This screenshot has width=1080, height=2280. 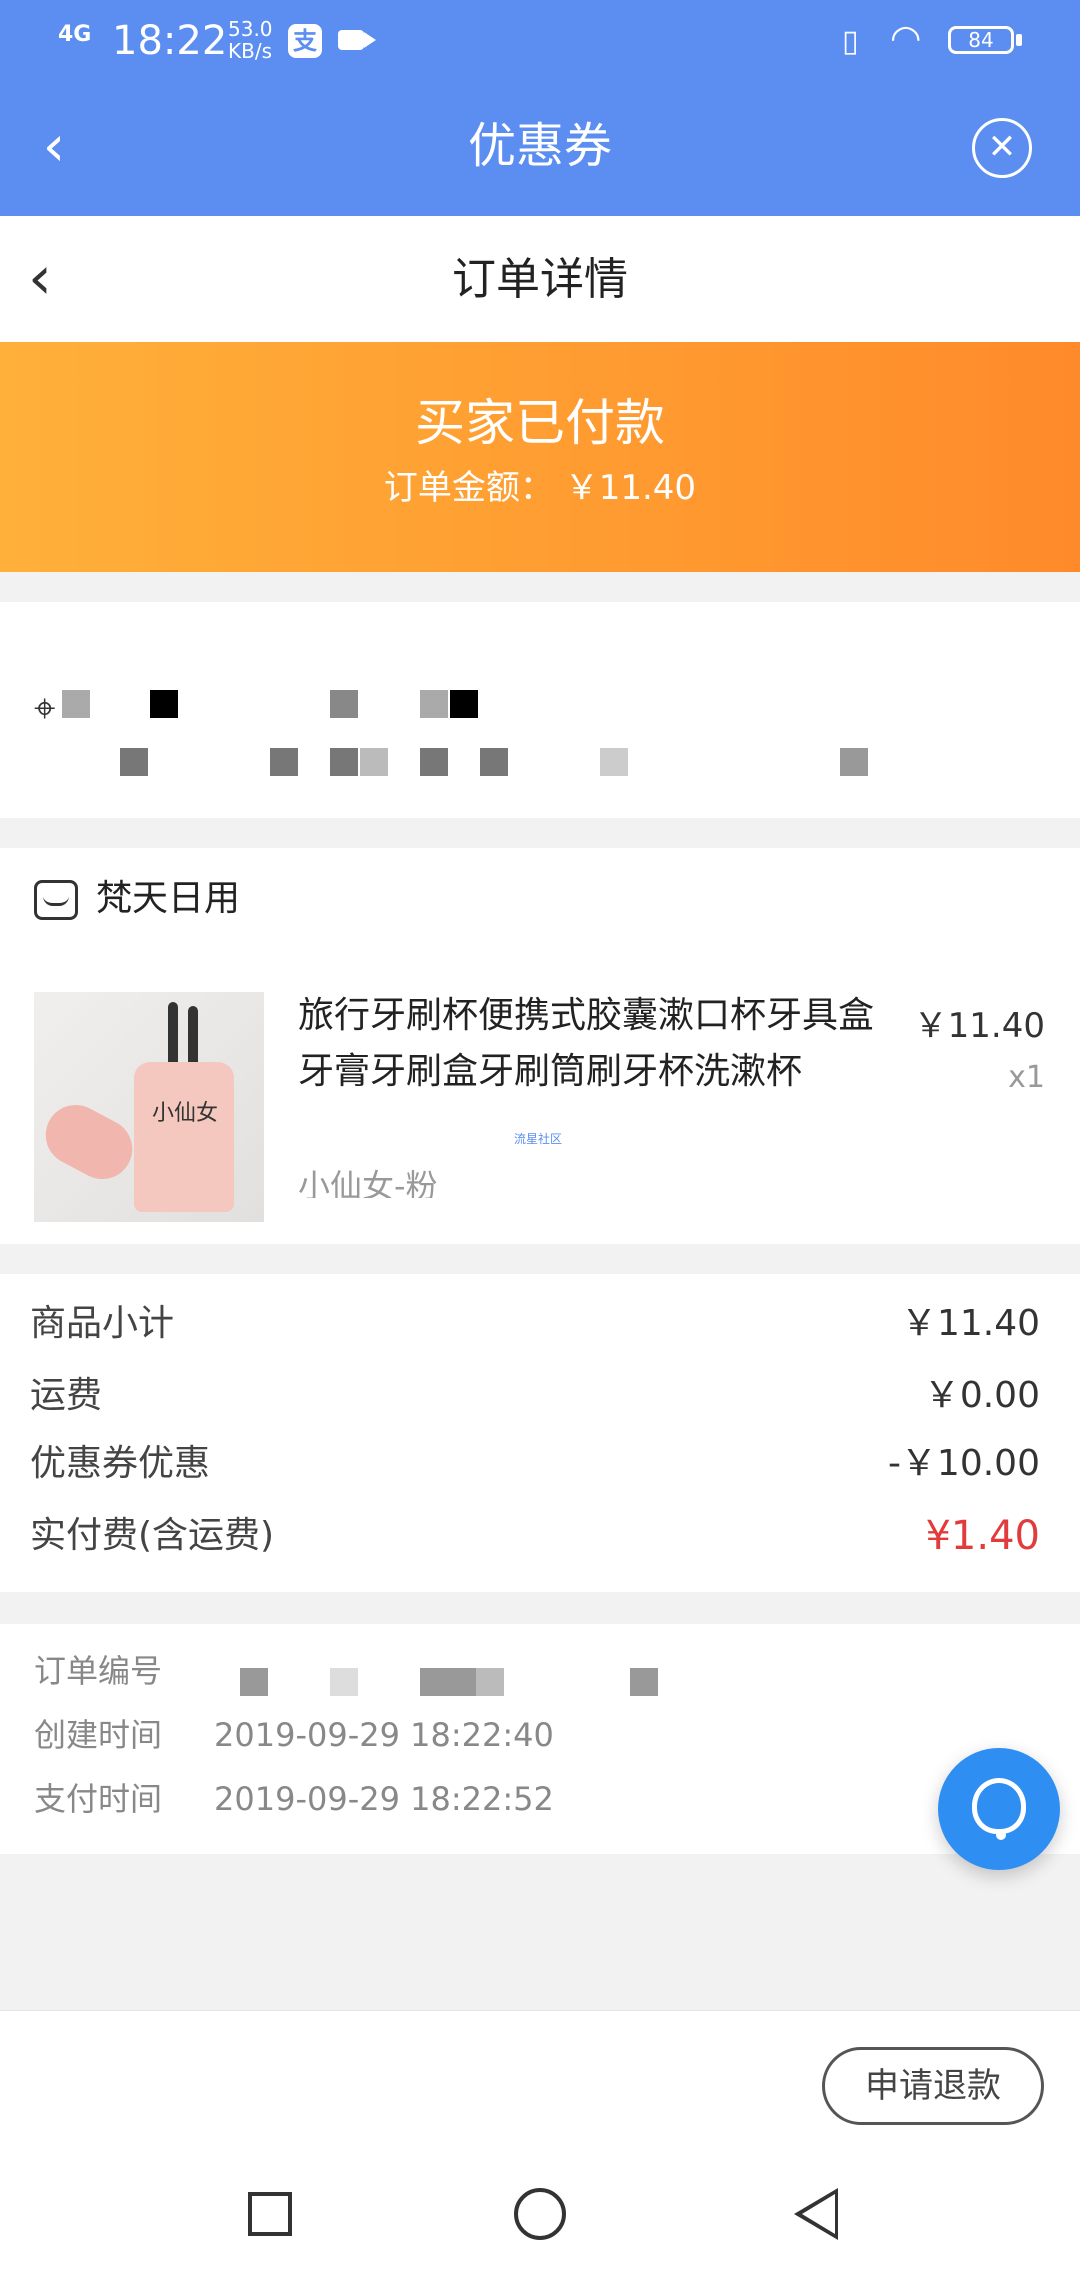 What do you see at coordinates (850, 41) in the screenshot?
I see `vibrate-icon: ▯` at bounding box center [850, 41].